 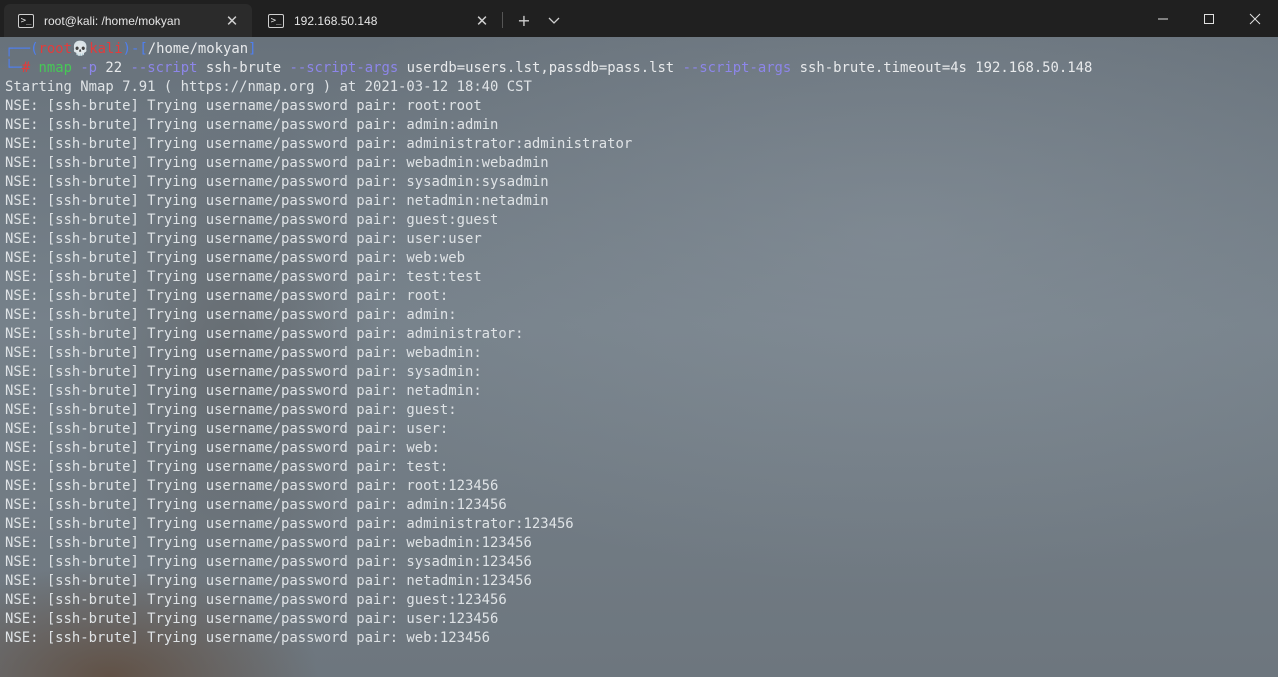 I want to click on close-window-button, so click(x=1255, y=18).